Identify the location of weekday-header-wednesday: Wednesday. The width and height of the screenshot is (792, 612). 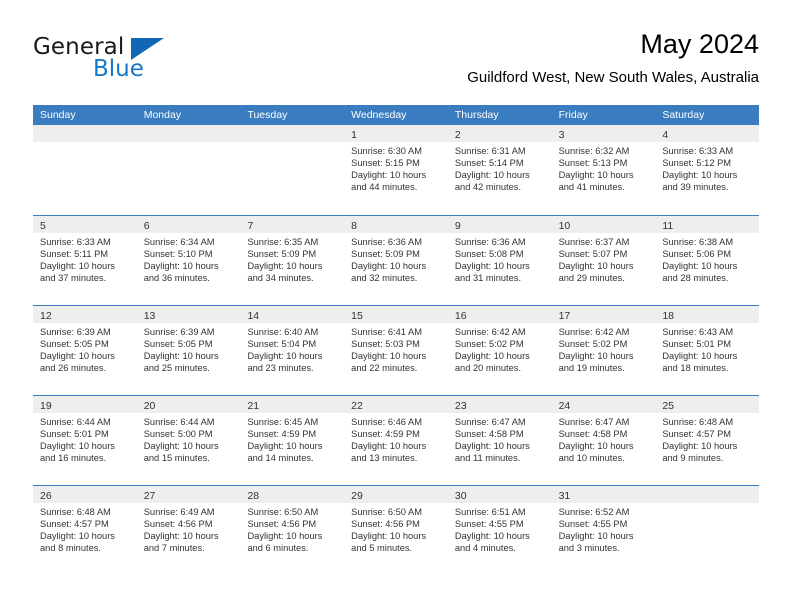
(379, 115).